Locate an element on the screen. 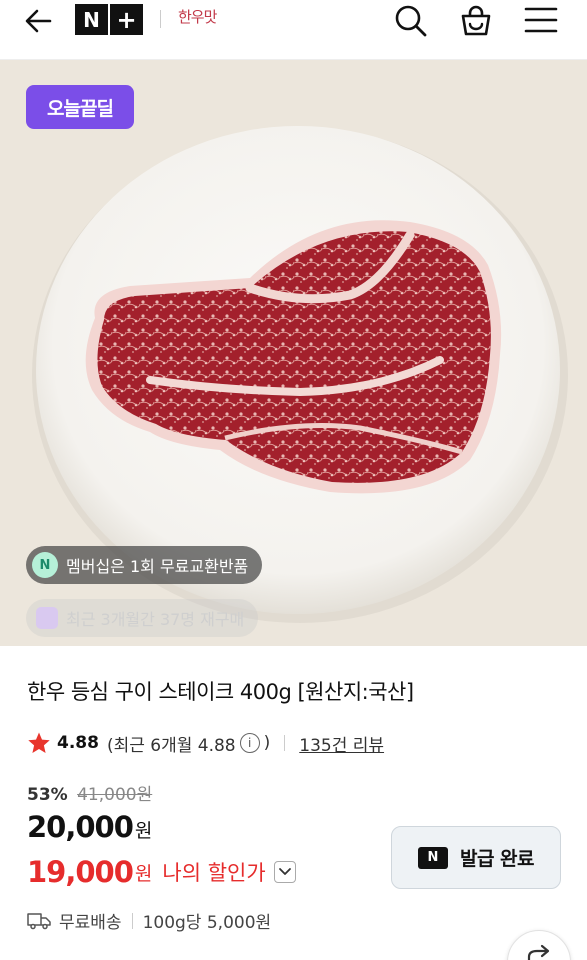 The width and height of the screenshot is (587, 960). membership-pill-text: 멤버십은 1회 무료교환반품 is located at coordinates (157, 566).